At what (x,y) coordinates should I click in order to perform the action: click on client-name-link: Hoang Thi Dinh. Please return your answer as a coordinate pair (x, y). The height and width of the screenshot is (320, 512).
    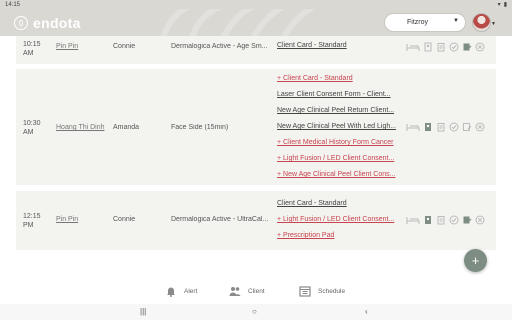
    Looking at the image, I should click on (80, 127).